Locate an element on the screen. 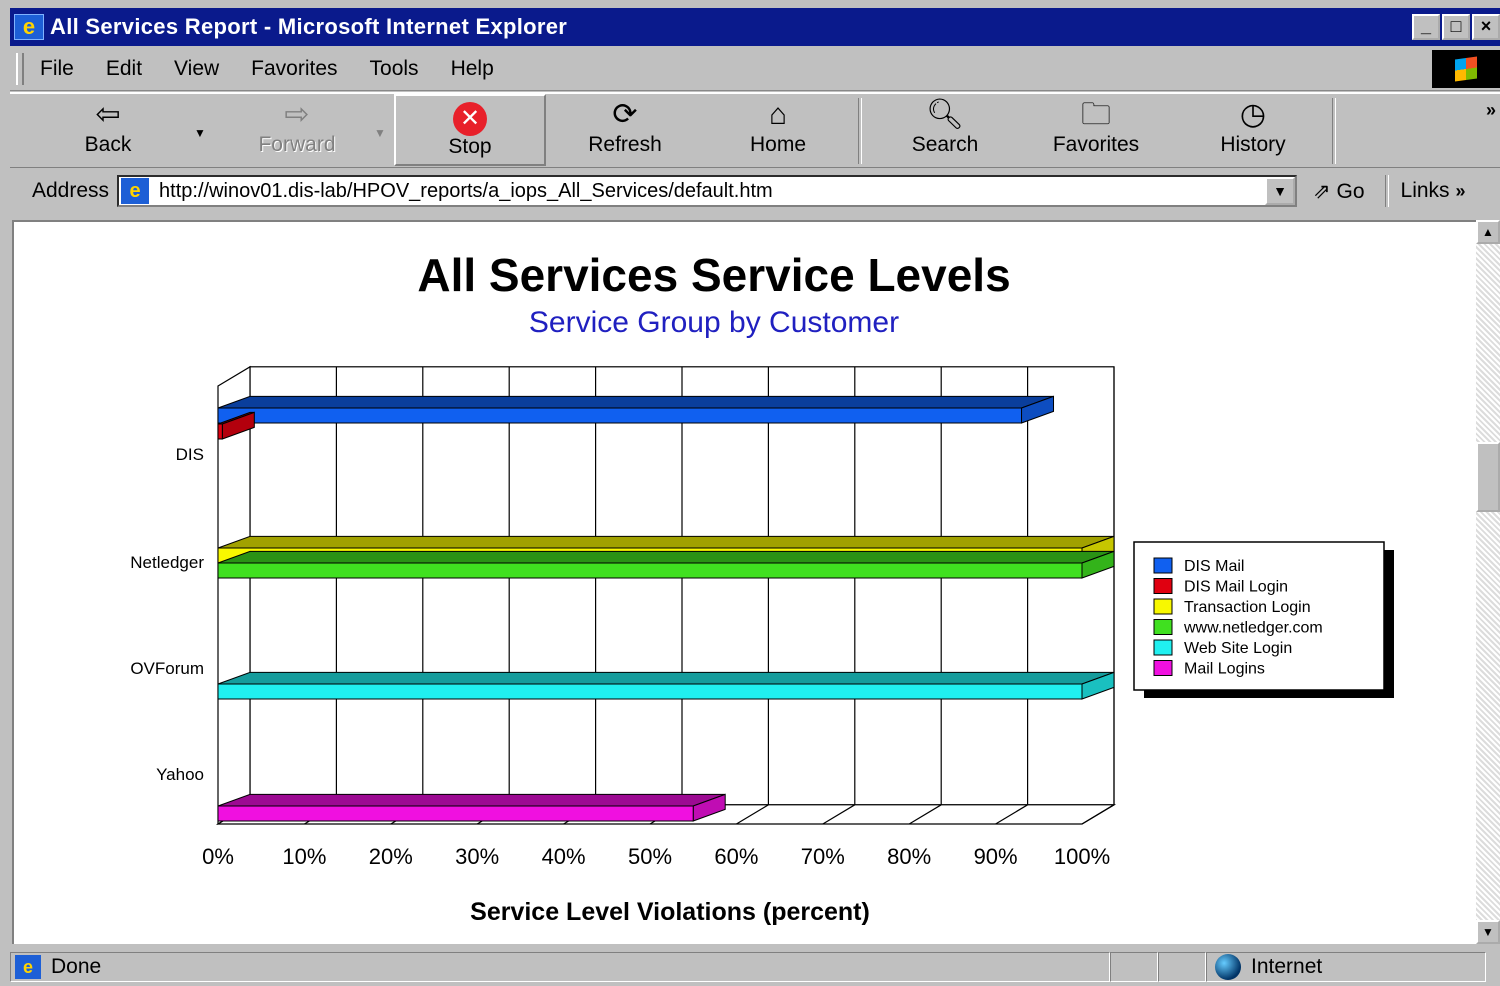  search-button: 🔍︎ Search is located at coordinates (945, 130).